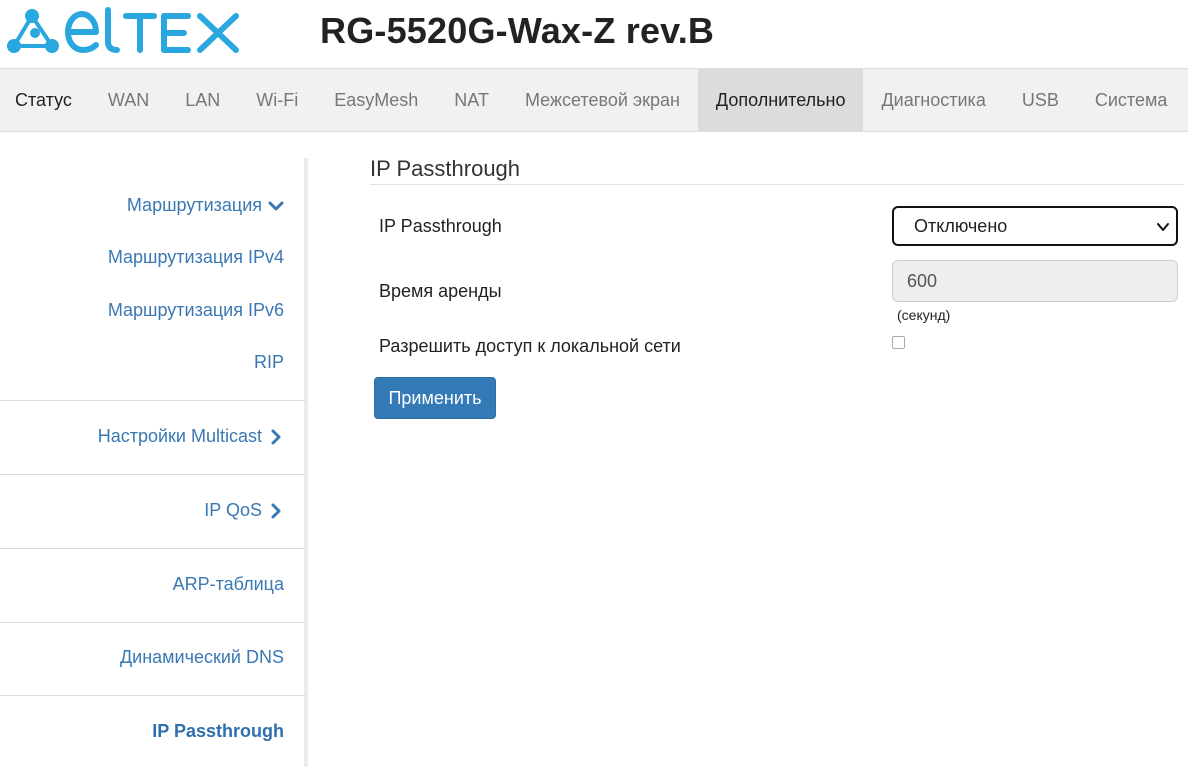  What do you see at coordinates (218, 731) in the screenshot?
I see `sidebar-item-ip-passthrough: IP Passthrough` at bounding box center [218, 731].